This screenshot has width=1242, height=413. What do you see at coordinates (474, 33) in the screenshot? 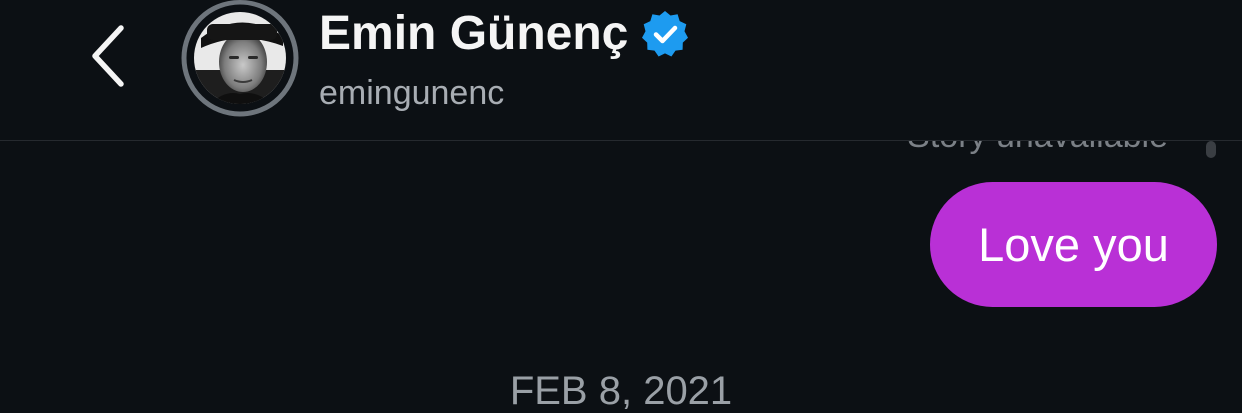
I see `contact-name: Emin Günenç` at bounding box center [474, 33].